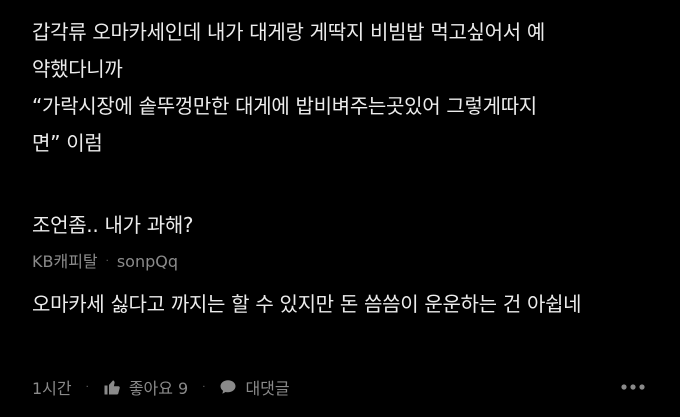 This screenshot has width=680, height=417. What do you see at coordinates (113, 225) in the screenshot?
I see `post-question: 조언좀.. 내가 과해?` at bounding box center [113, 225].